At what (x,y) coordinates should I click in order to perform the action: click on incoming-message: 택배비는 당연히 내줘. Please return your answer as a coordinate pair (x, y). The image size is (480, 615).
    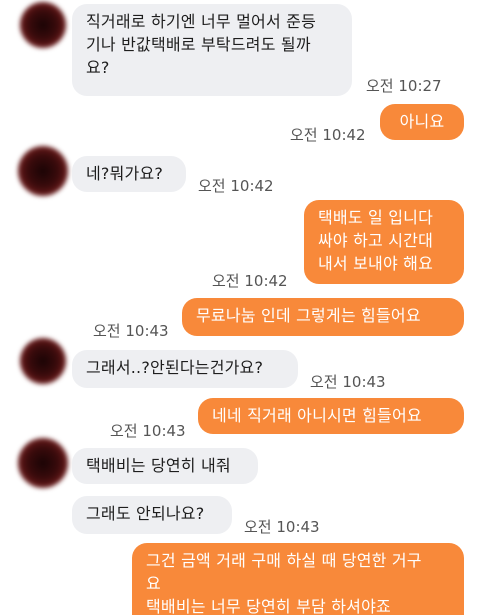
    Looking at the image, I should click on (165, 466).